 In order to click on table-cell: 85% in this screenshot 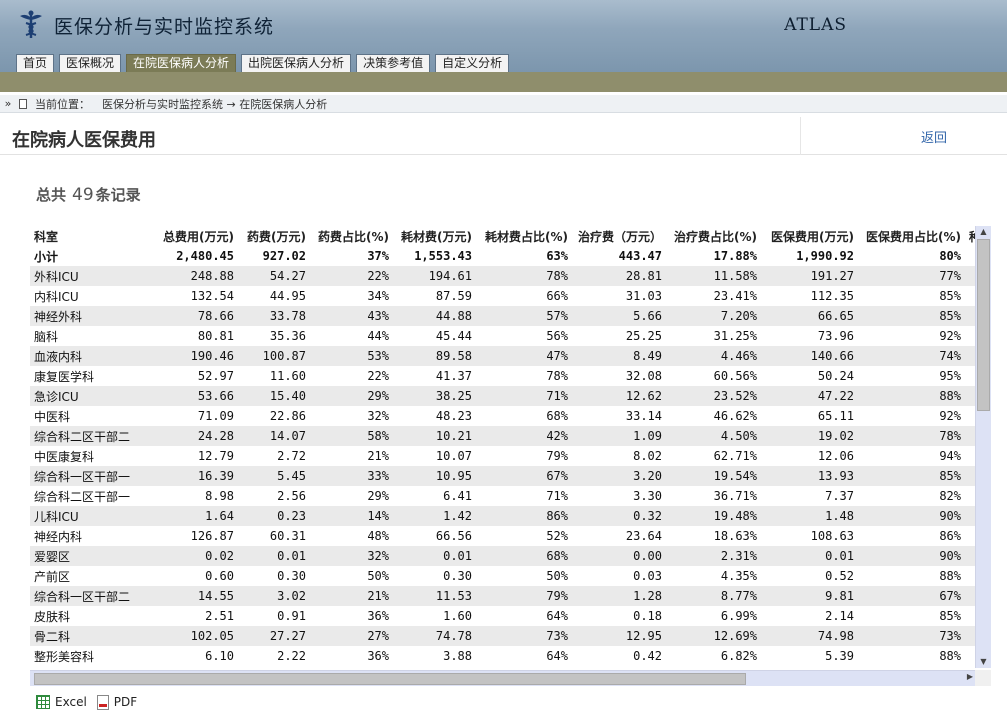, I will do `click(950, 296)`.